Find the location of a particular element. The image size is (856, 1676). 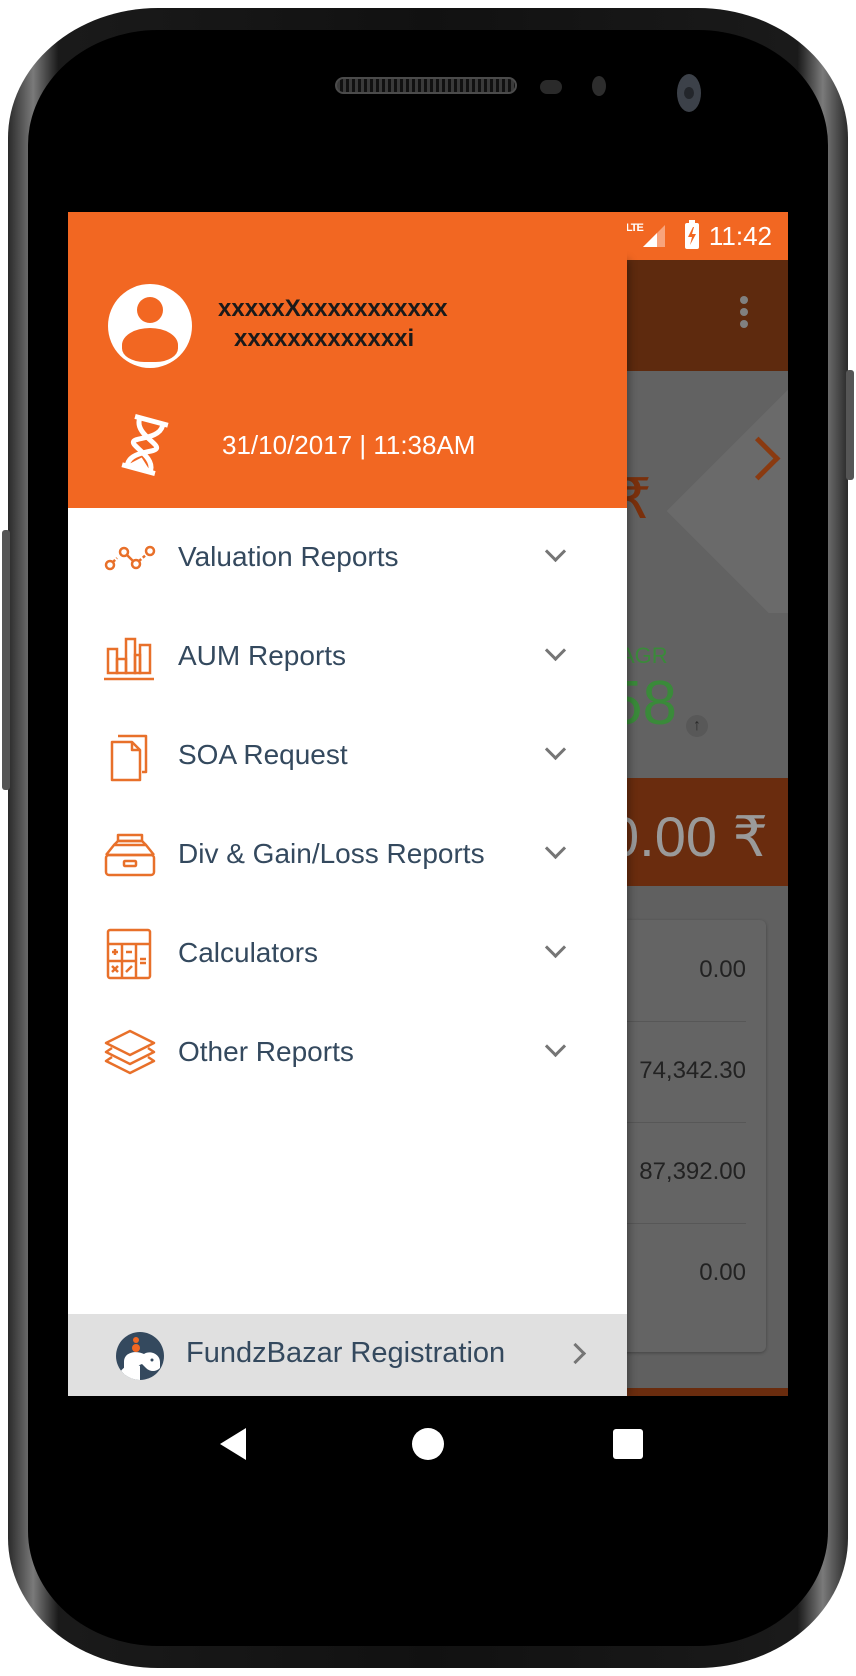

user-name-line2: xxxxxxxxxxxxxi is located at coordinates (324, 338).